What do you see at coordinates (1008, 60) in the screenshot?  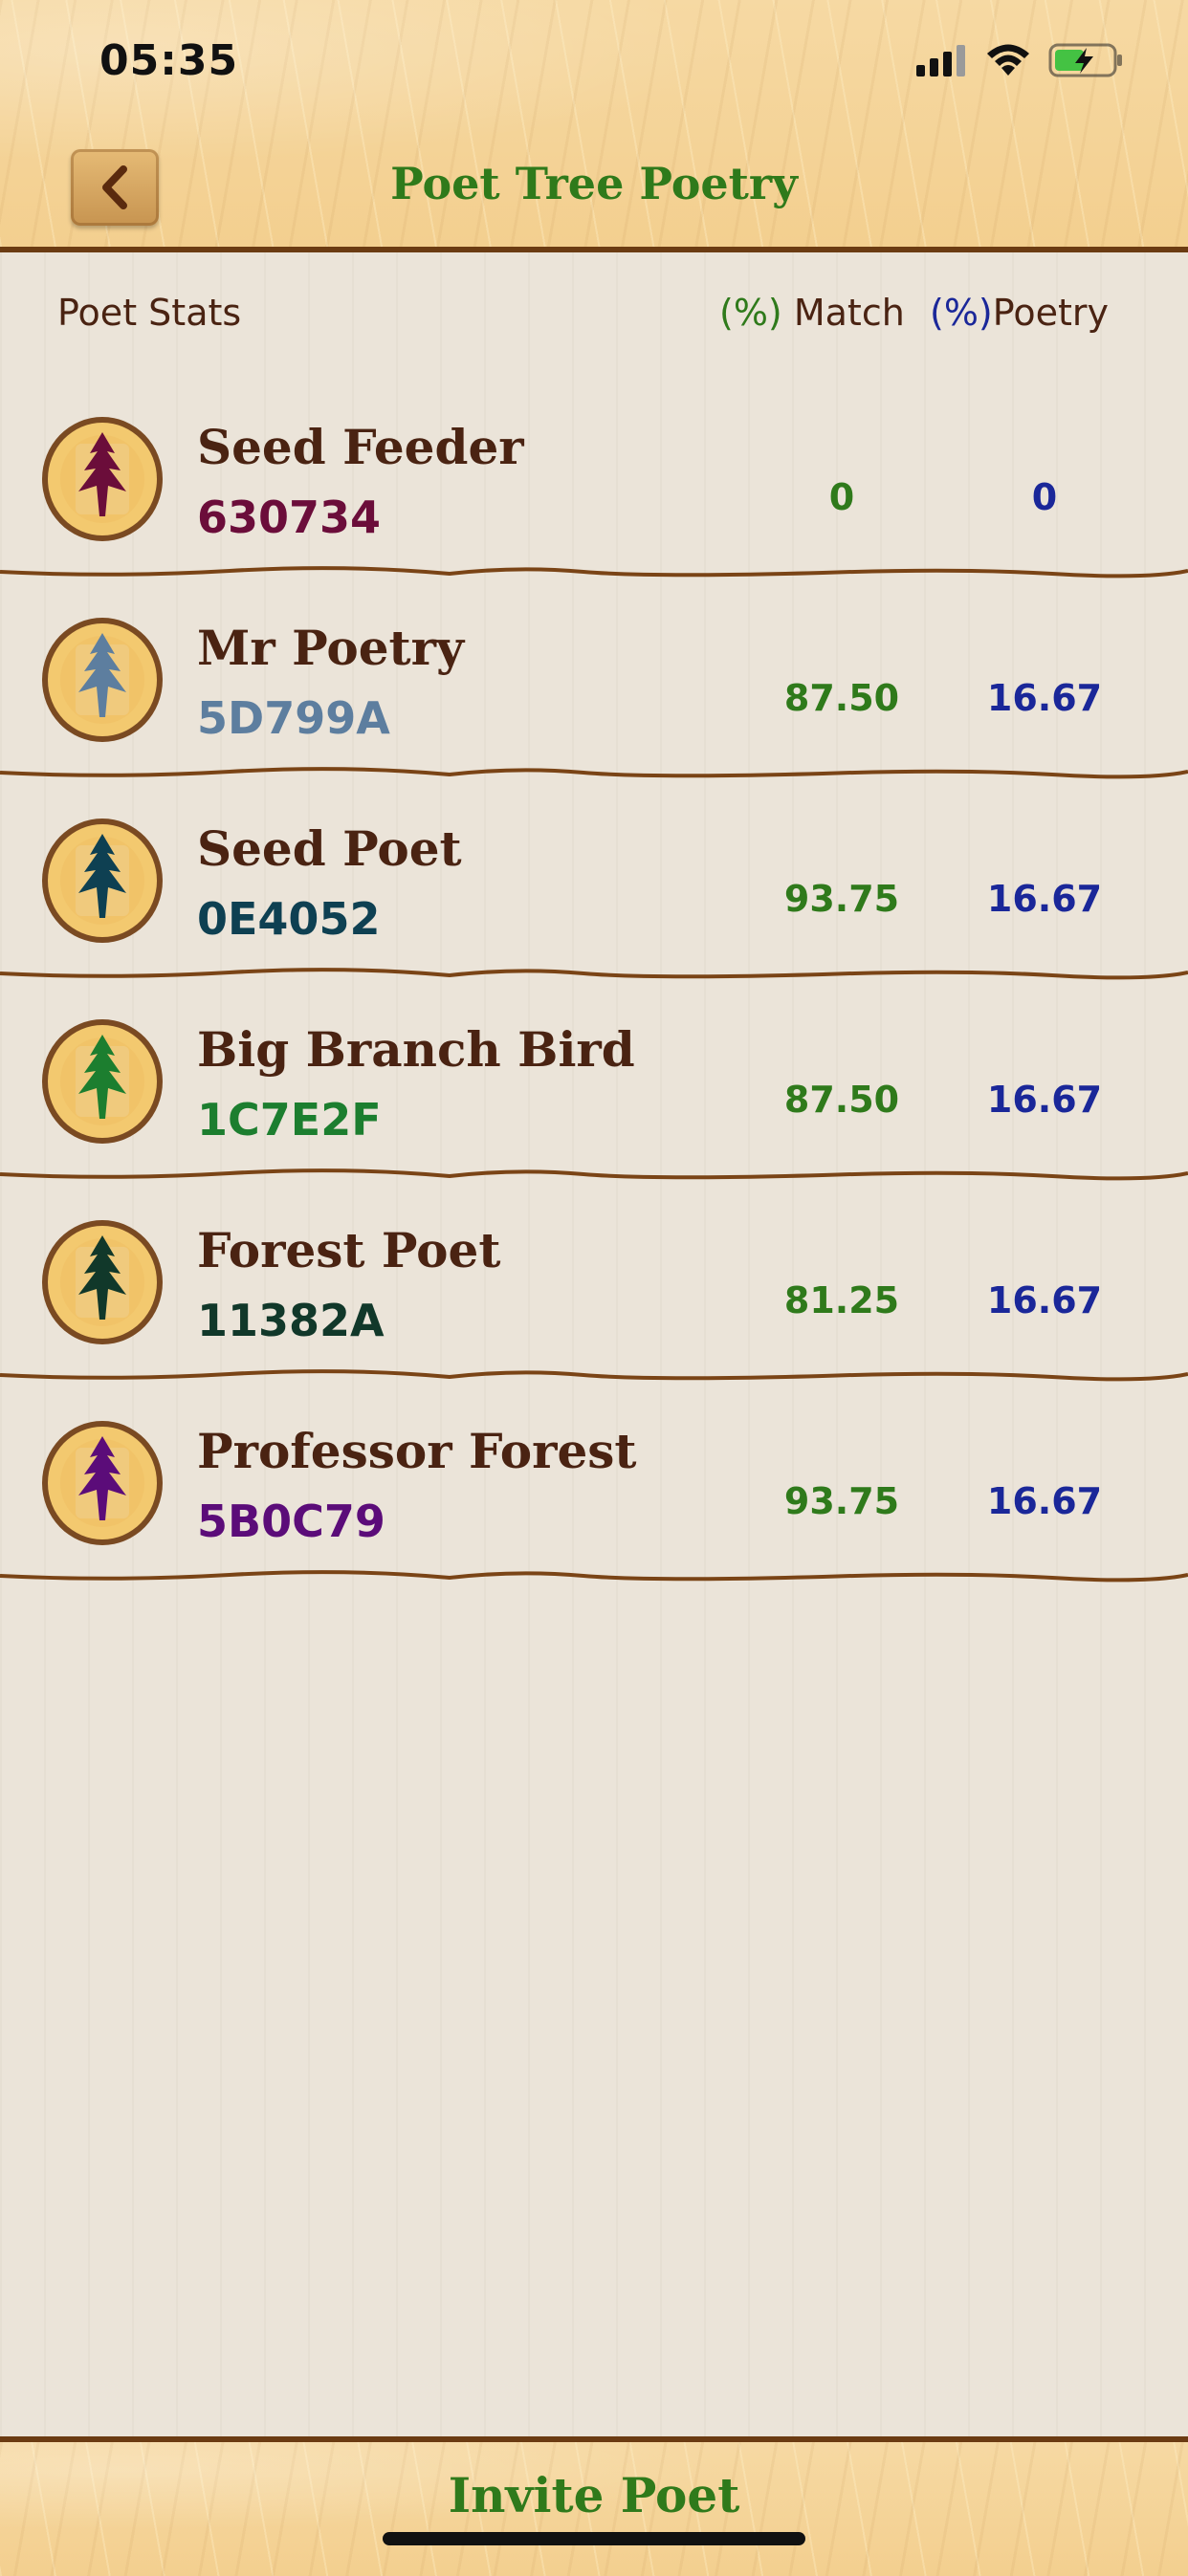 I see `wifi-icon` at bounding box center [1008, 60].